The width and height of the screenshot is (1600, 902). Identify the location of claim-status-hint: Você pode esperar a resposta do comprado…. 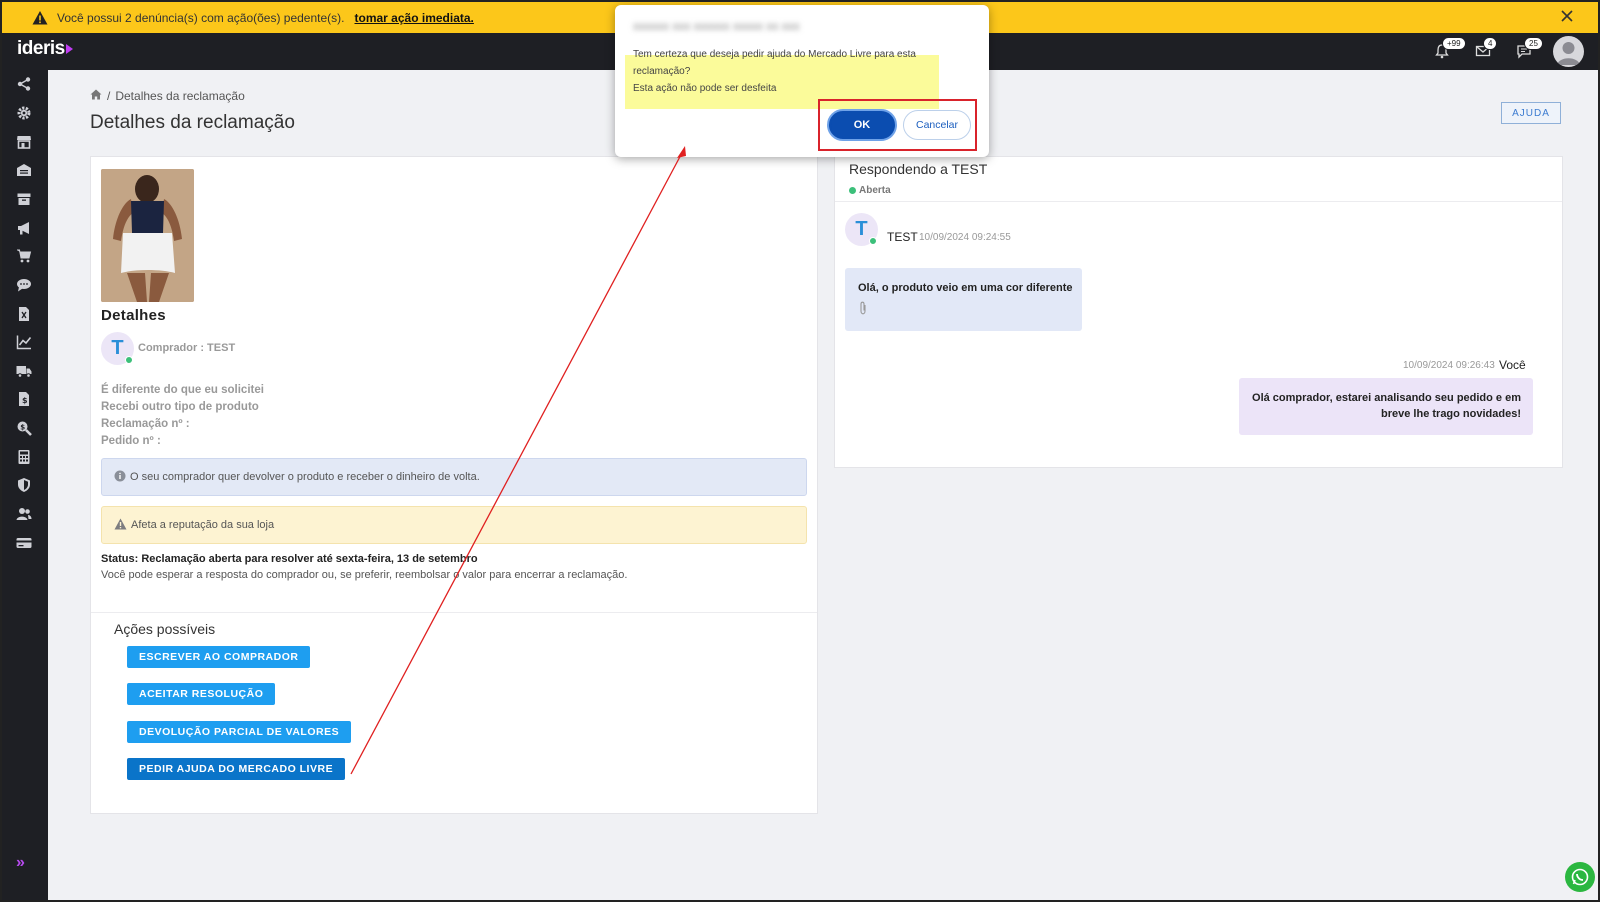
(364, 575).